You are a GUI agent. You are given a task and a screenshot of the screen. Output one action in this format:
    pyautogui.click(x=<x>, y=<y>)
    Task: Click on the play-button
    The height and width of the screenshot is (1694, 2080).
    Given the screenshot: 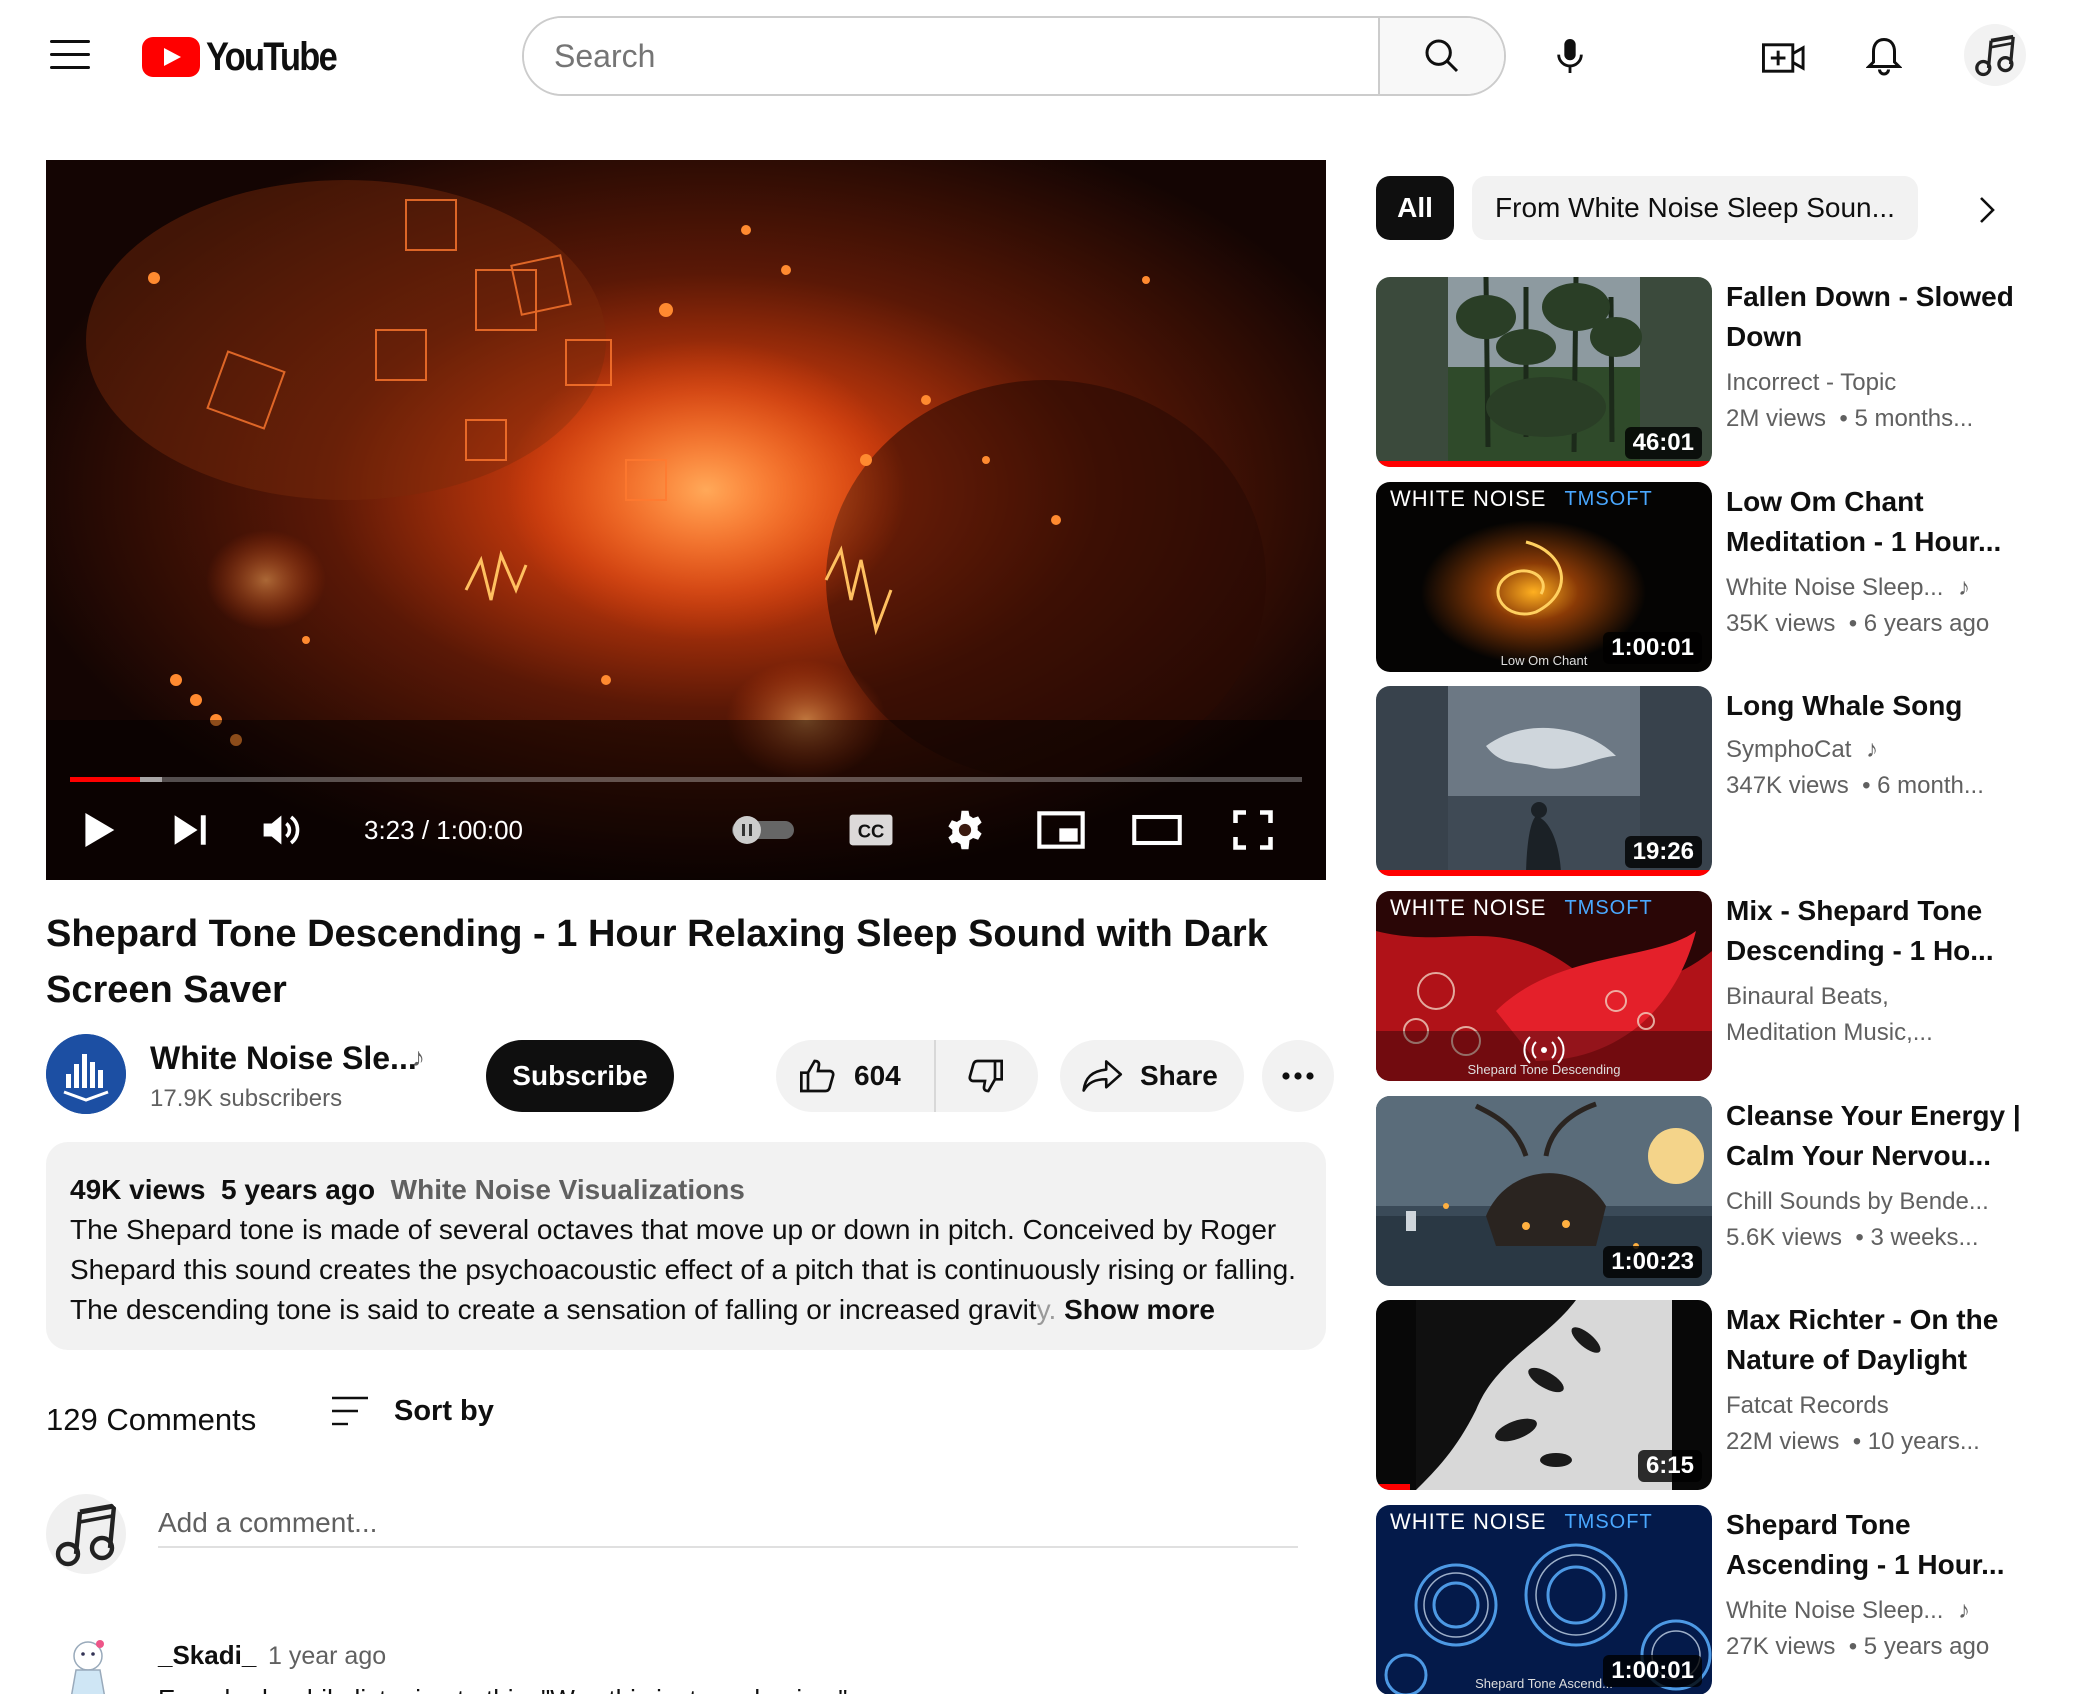 What is the action you would take?
    pyautogui.click(x=99, y=830)
    